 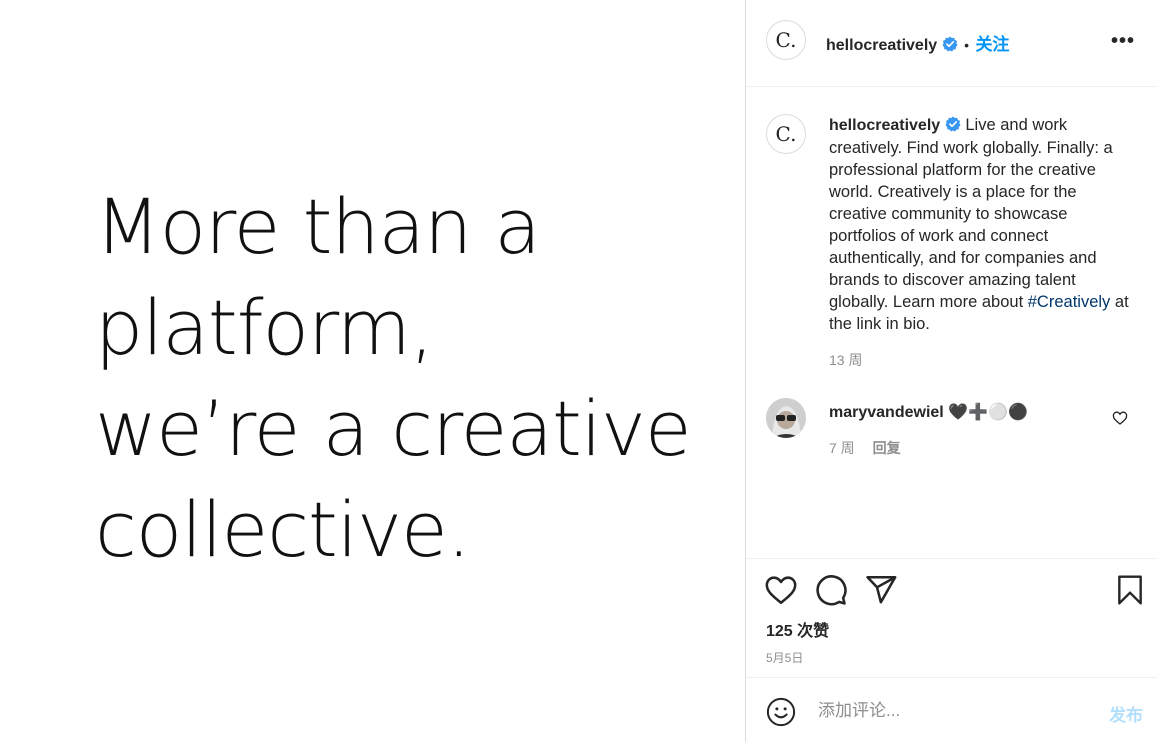 I want to click on comment-meta: 7 周 回复, so click(x=865, y=448).